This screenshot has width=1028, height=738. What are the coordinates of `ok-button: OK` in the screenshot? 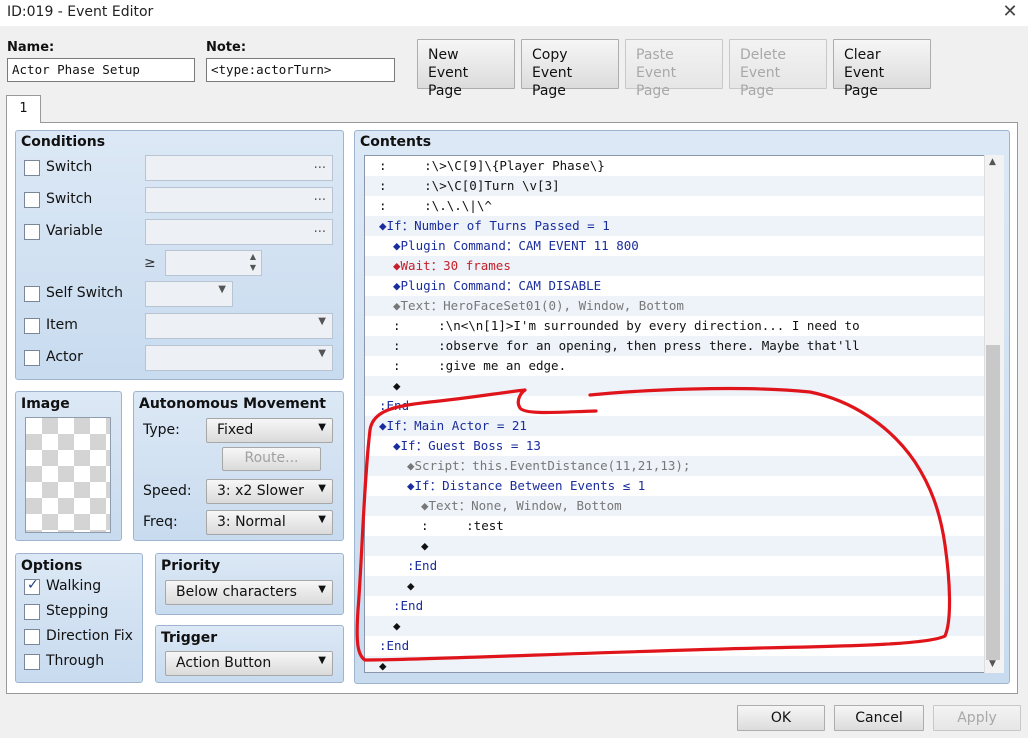 It's located at (781, 718).